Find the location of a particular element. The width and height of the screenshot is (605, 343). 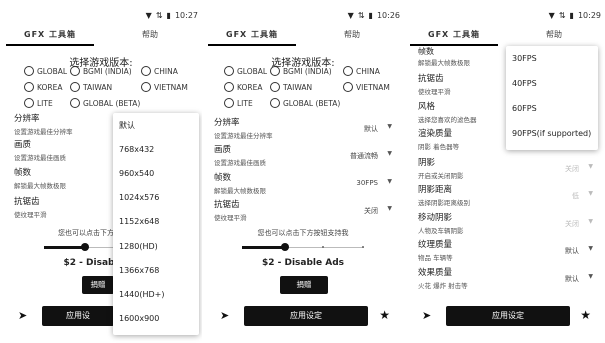

dropdown-option: 1600x900 is located at coordinates (156, 319).